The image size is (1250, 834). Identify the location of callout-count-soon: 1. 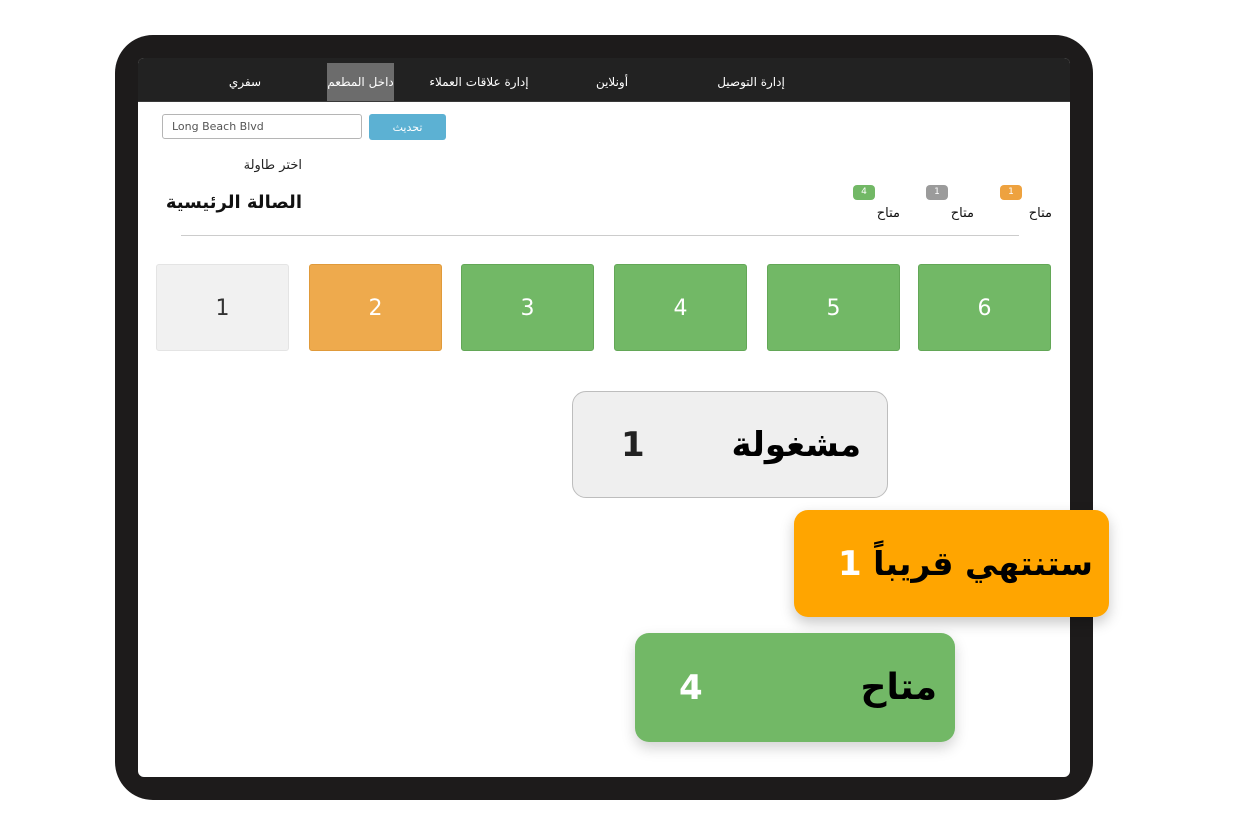
(850, 563).